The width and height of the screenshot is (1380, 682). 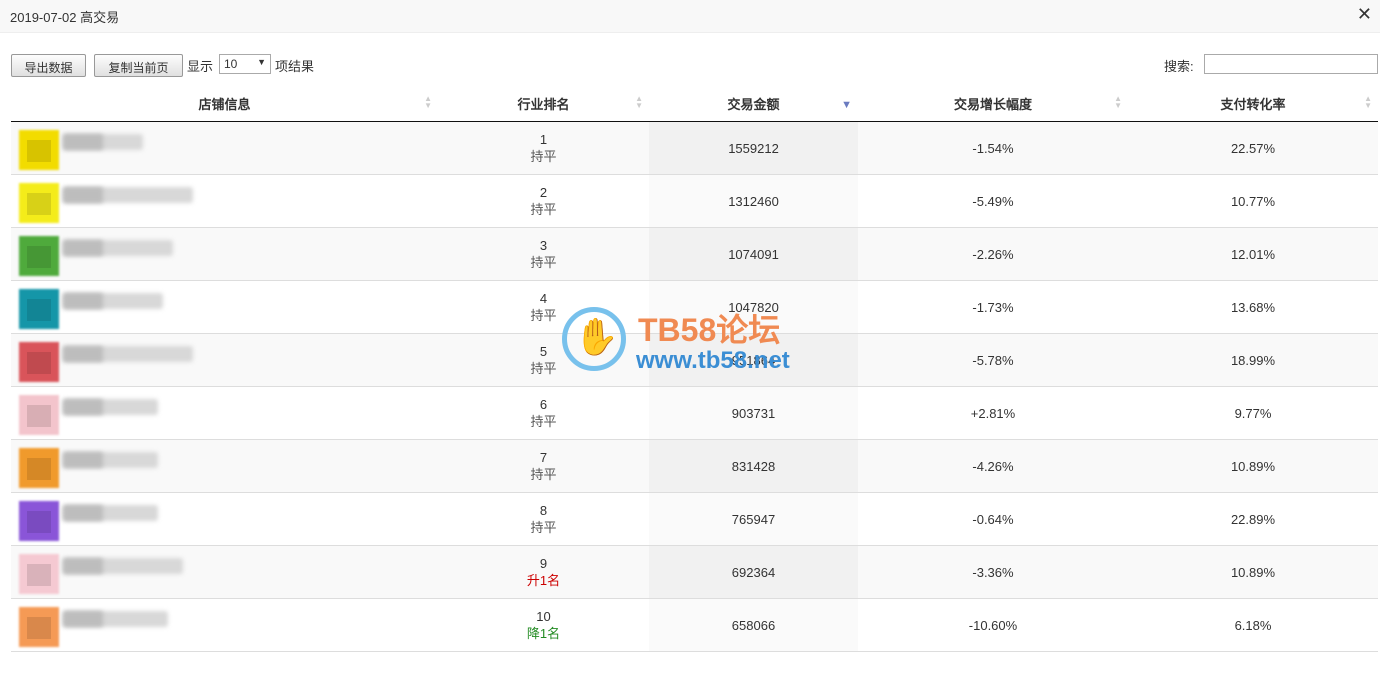 I want to click on growth-cell: -0.64%, so click(x=993, y=519).